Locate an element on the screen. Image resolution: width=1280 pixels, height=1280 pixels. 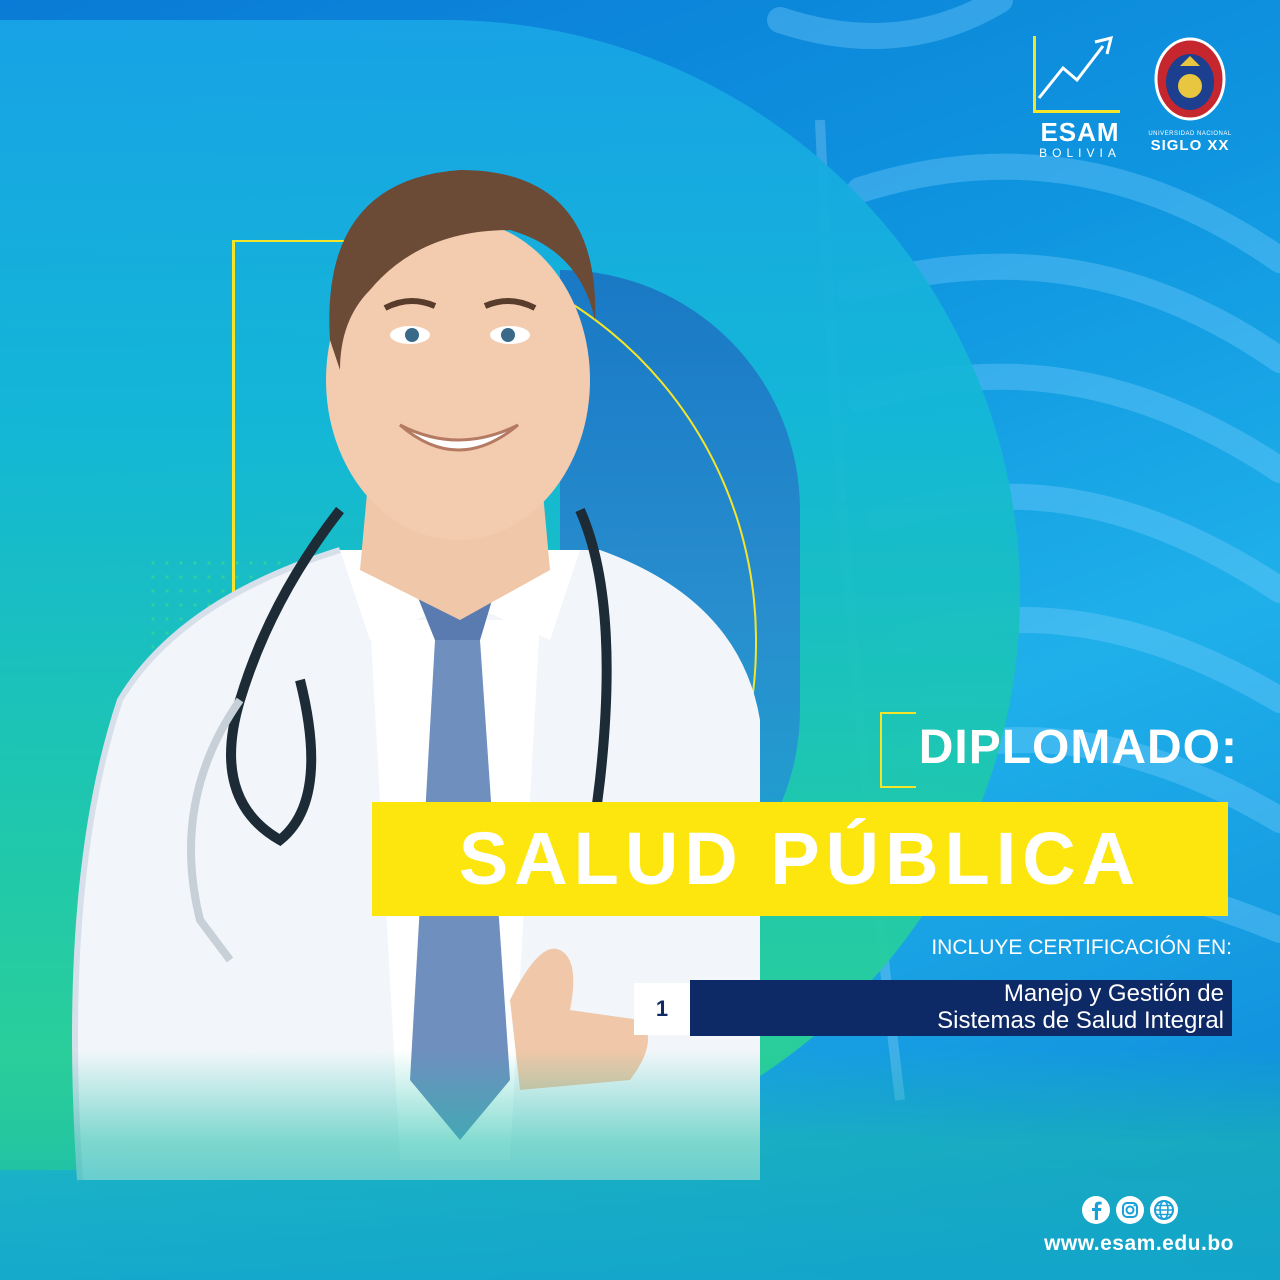
certification-line-1: Manejo y Gestión de is located at coordinates (1113, 993).